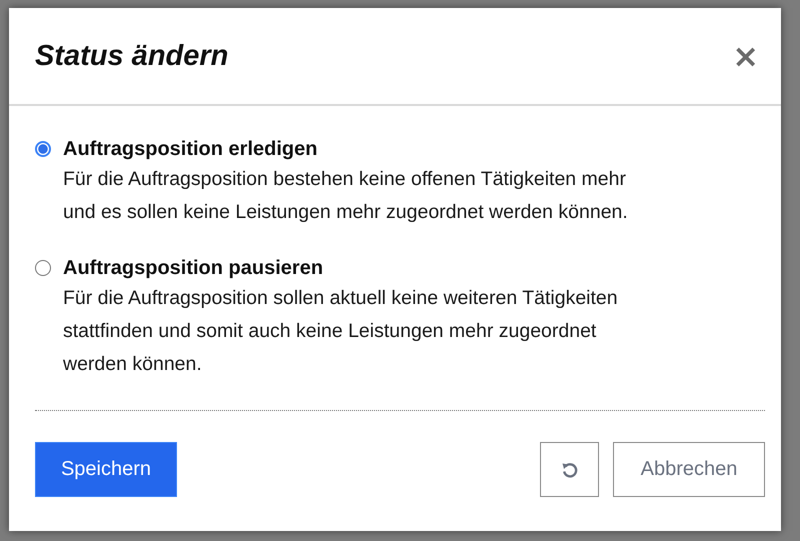  Describe the element at coordinates (689, 469) in the screenshot. I see `cancel-button: Abbrechen` at that location.